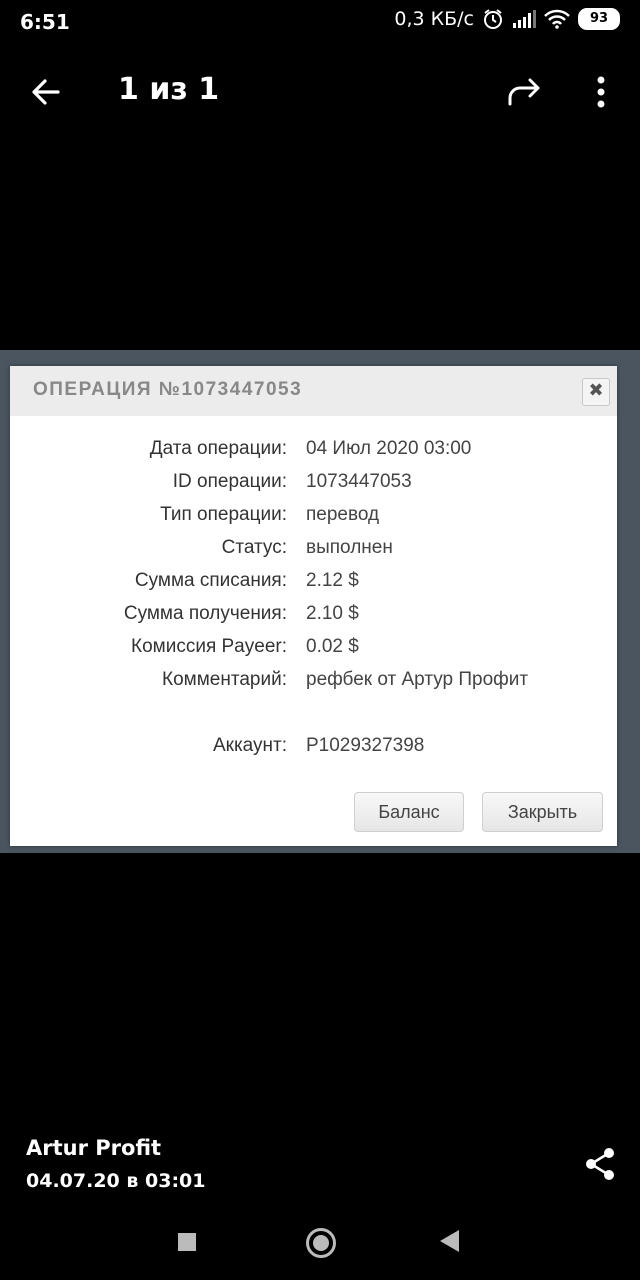 Image resolution: width=640 pixels, height=1280 pixels. Describe the element at coordinates (434, 19) in the screenshot. I see `network-speed: 0,3 КБ/с` at that location.